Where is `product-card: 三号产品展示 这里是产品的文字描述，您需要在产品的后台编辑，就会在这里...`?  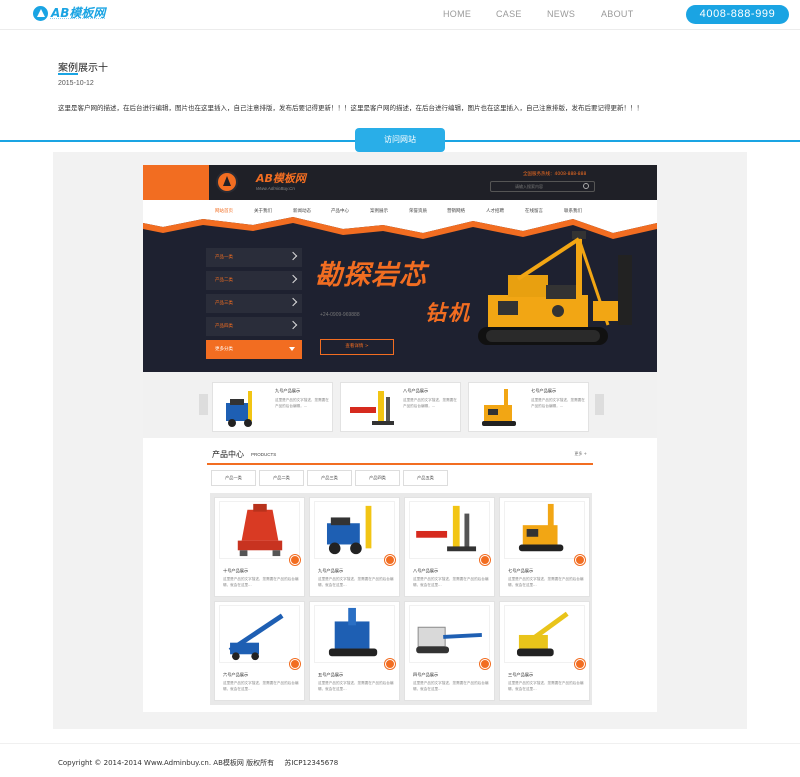 product-card: 三号产品展示 这里是产品的文字描述，您需要在产品的后台编辑，就会在这里... is located at coordinates (544, 651).